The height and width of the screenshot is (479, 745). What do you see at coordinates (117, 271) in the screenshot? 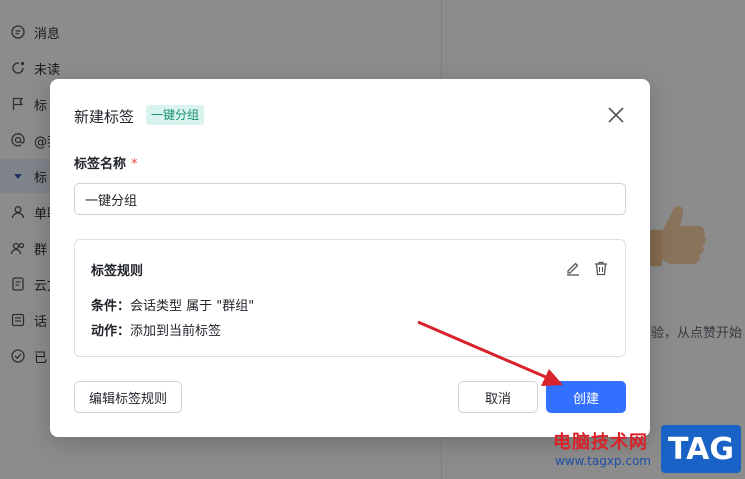
I see `rule-title: 标签规则` at bounding box center [117, 271].